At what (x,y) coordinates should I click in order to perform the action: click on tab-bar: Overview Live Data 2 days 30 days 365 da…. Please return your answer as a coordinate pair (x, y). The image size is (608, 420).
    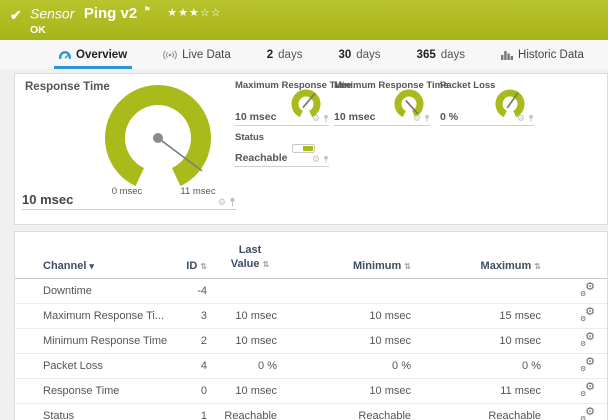
    Looking at the image, I should click on (304, 54).